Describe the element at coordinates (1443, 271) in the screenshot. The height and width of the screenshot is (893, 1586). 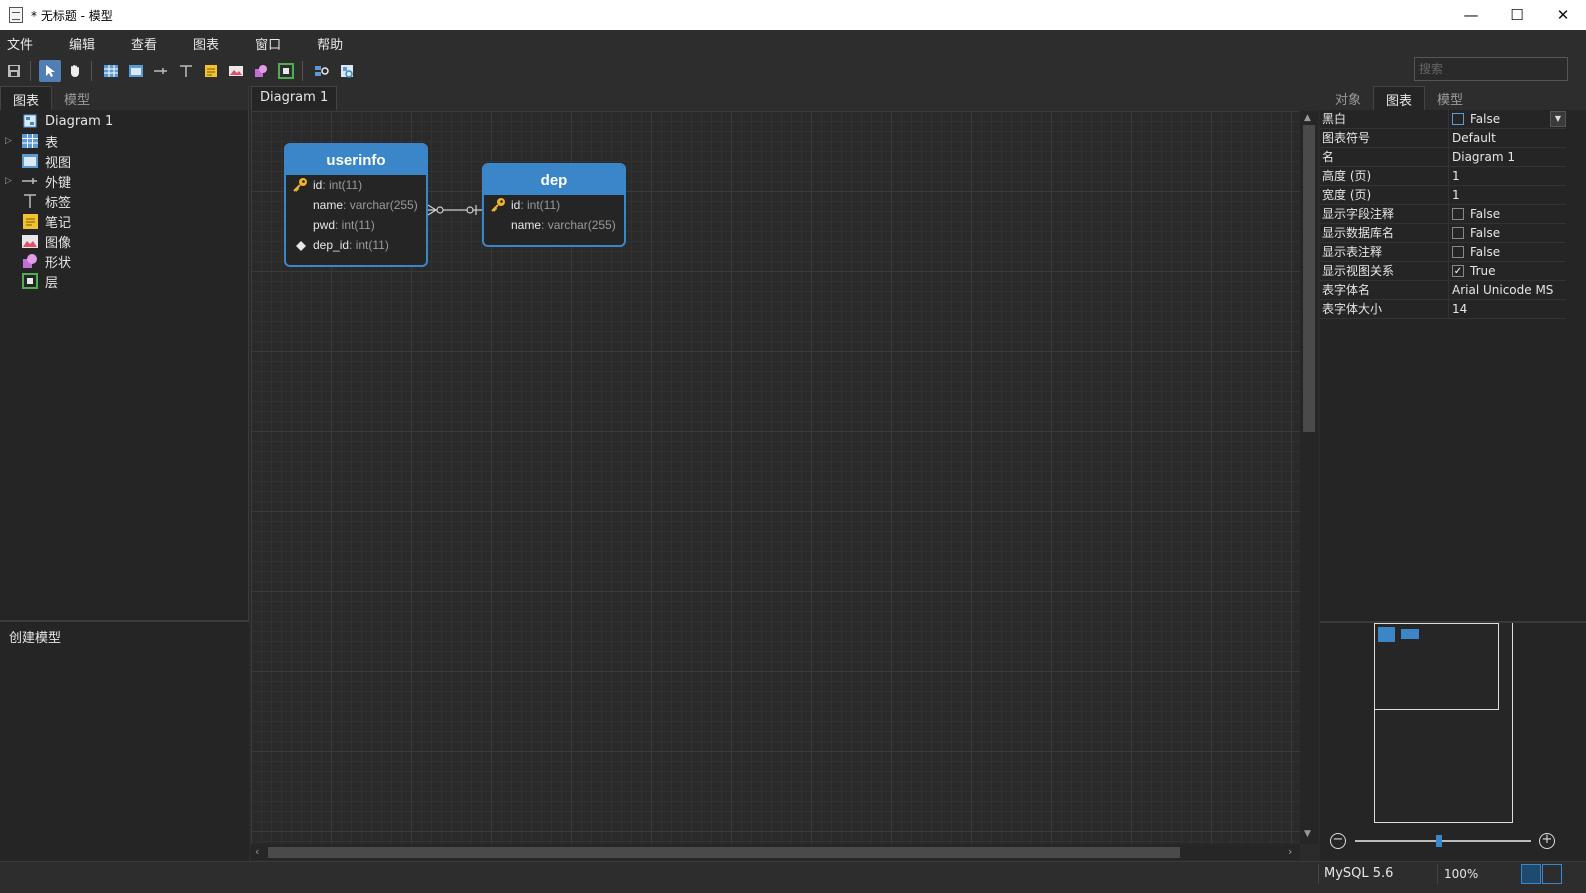
I see `property-row: 显示视图关系 ✓ True` at that location.